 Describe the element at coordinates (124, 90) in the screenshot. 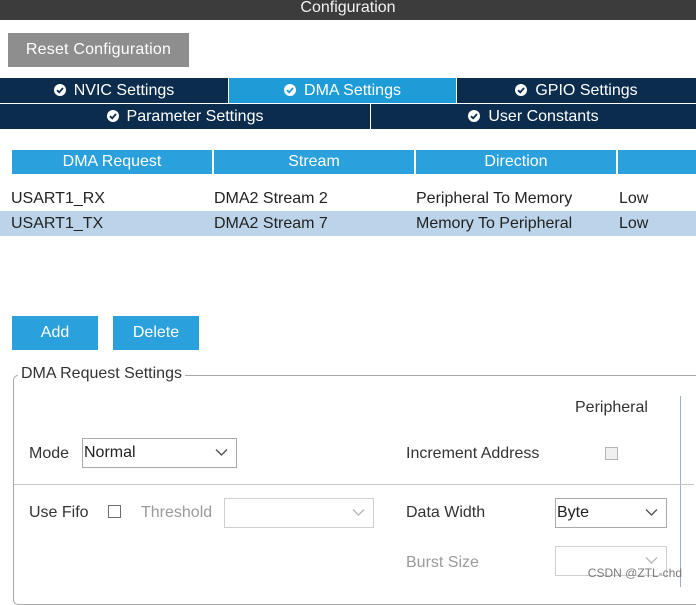

I see `tab-label: NVIC Settings` at that location.